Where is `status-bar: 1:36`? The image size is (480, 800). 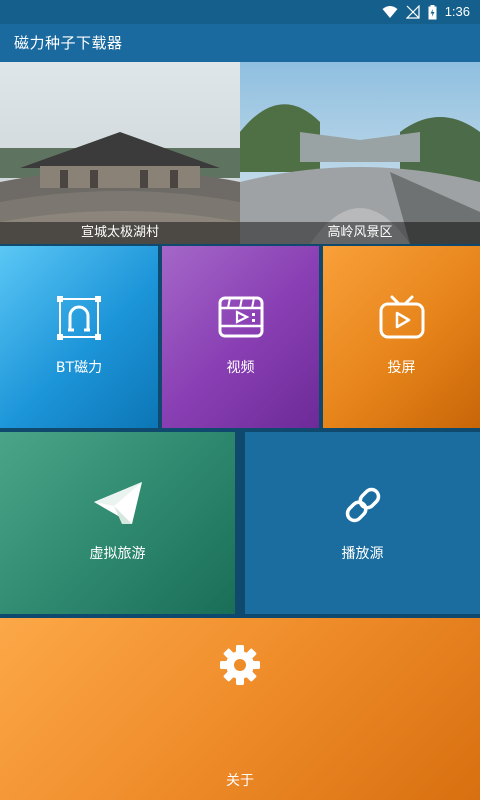
status-bar: 1:36 is located at coordinates (240, 12).